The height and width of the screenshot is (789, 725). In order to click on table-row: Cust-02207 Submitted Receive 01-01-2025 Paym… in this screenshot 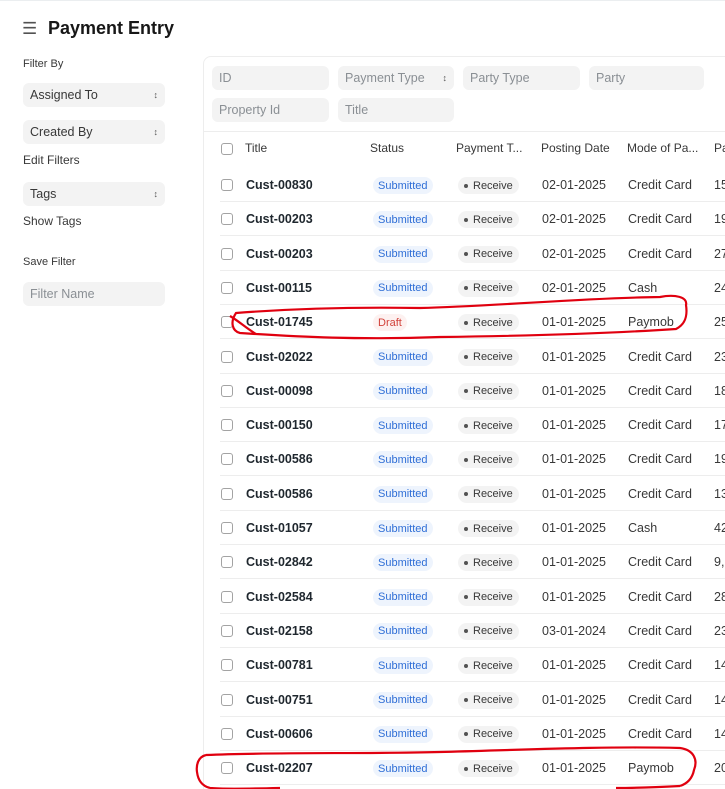, I will do `click(472, 768)`.